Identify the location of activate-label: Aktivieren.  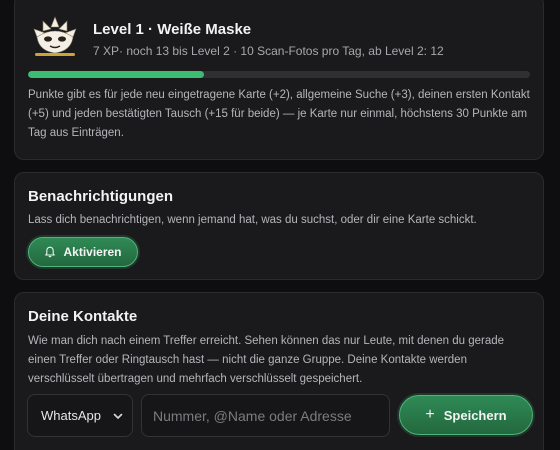
(92, 252).